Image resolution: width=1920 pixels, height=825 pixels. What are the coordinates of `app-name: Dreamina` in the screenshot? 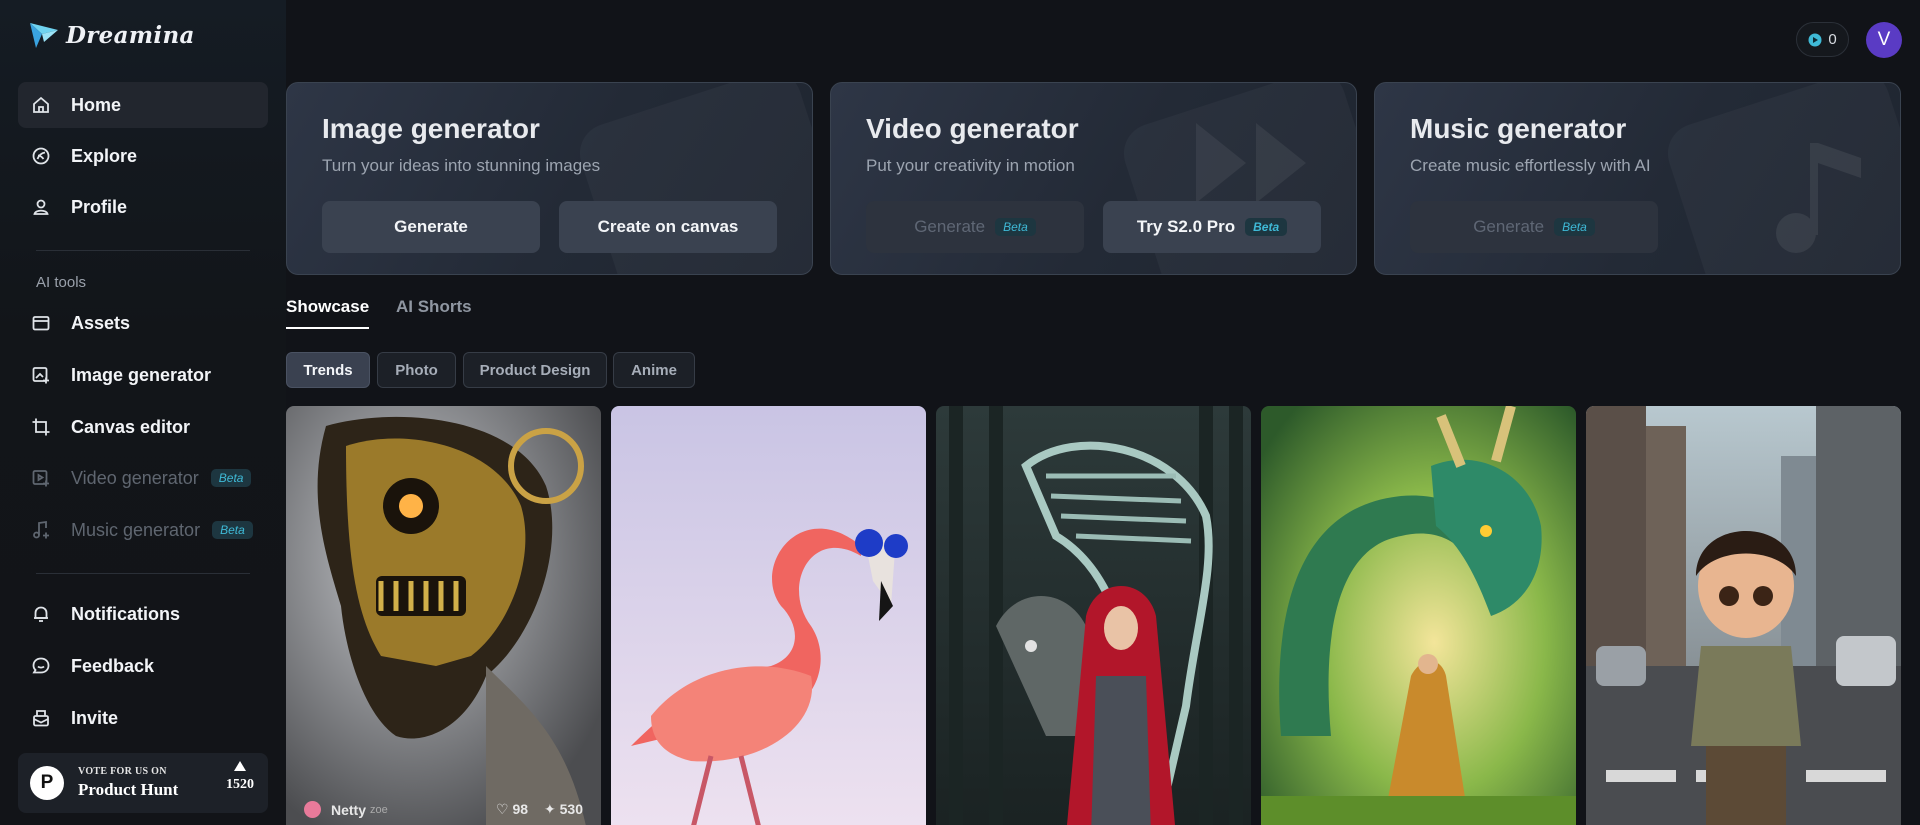 It's located at (130, 35).